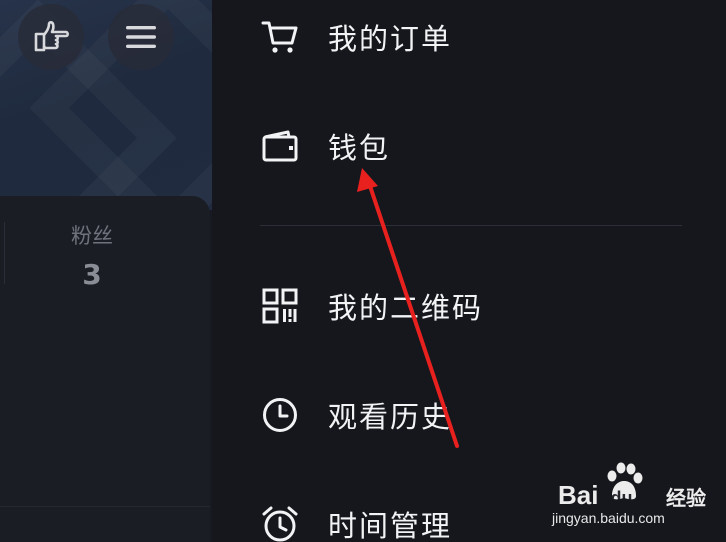 This screenshot has width=726, height=542. Describe the element at coordinates (280, 523) in the screenshot. I see `alarm-clock-icon` at that location.